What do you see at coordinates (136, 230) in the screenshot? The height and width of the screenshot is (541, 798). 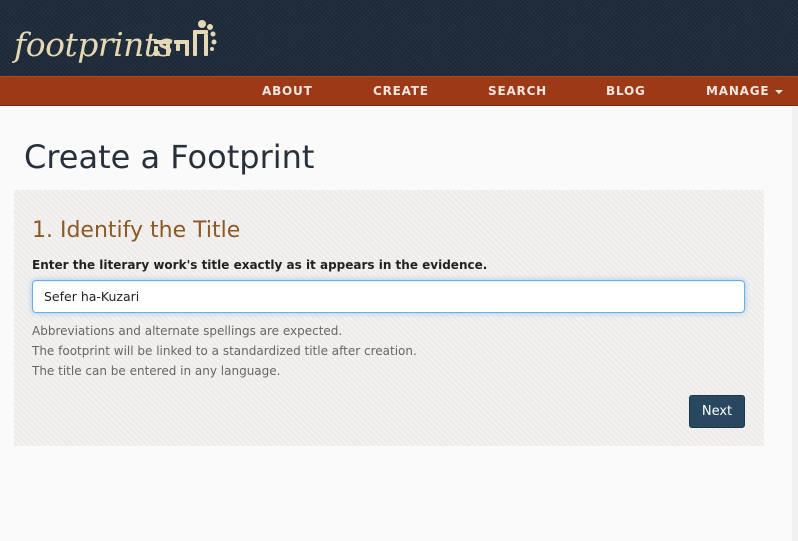 I see `step-heading: 1. Identify the Title` at bounding box center [136, 230].